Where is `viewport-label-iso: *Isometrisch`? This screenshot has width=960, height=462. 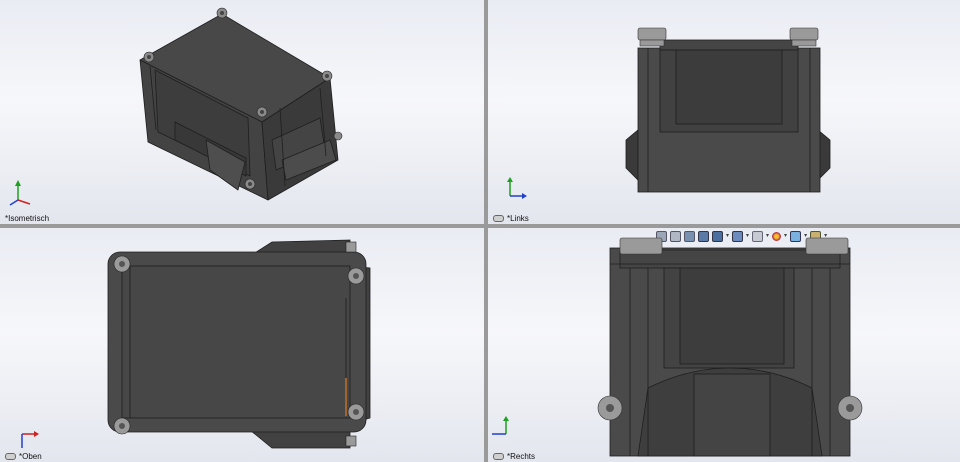
viewport-label-iso: *Isometrisch is located at coordinates (27, 218).